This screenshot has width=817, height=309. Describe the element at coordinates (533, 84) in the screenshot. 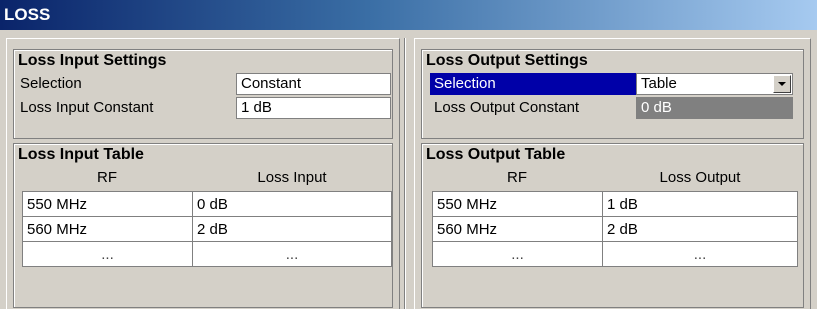

I see `output-selection-label: Selection` at that location.